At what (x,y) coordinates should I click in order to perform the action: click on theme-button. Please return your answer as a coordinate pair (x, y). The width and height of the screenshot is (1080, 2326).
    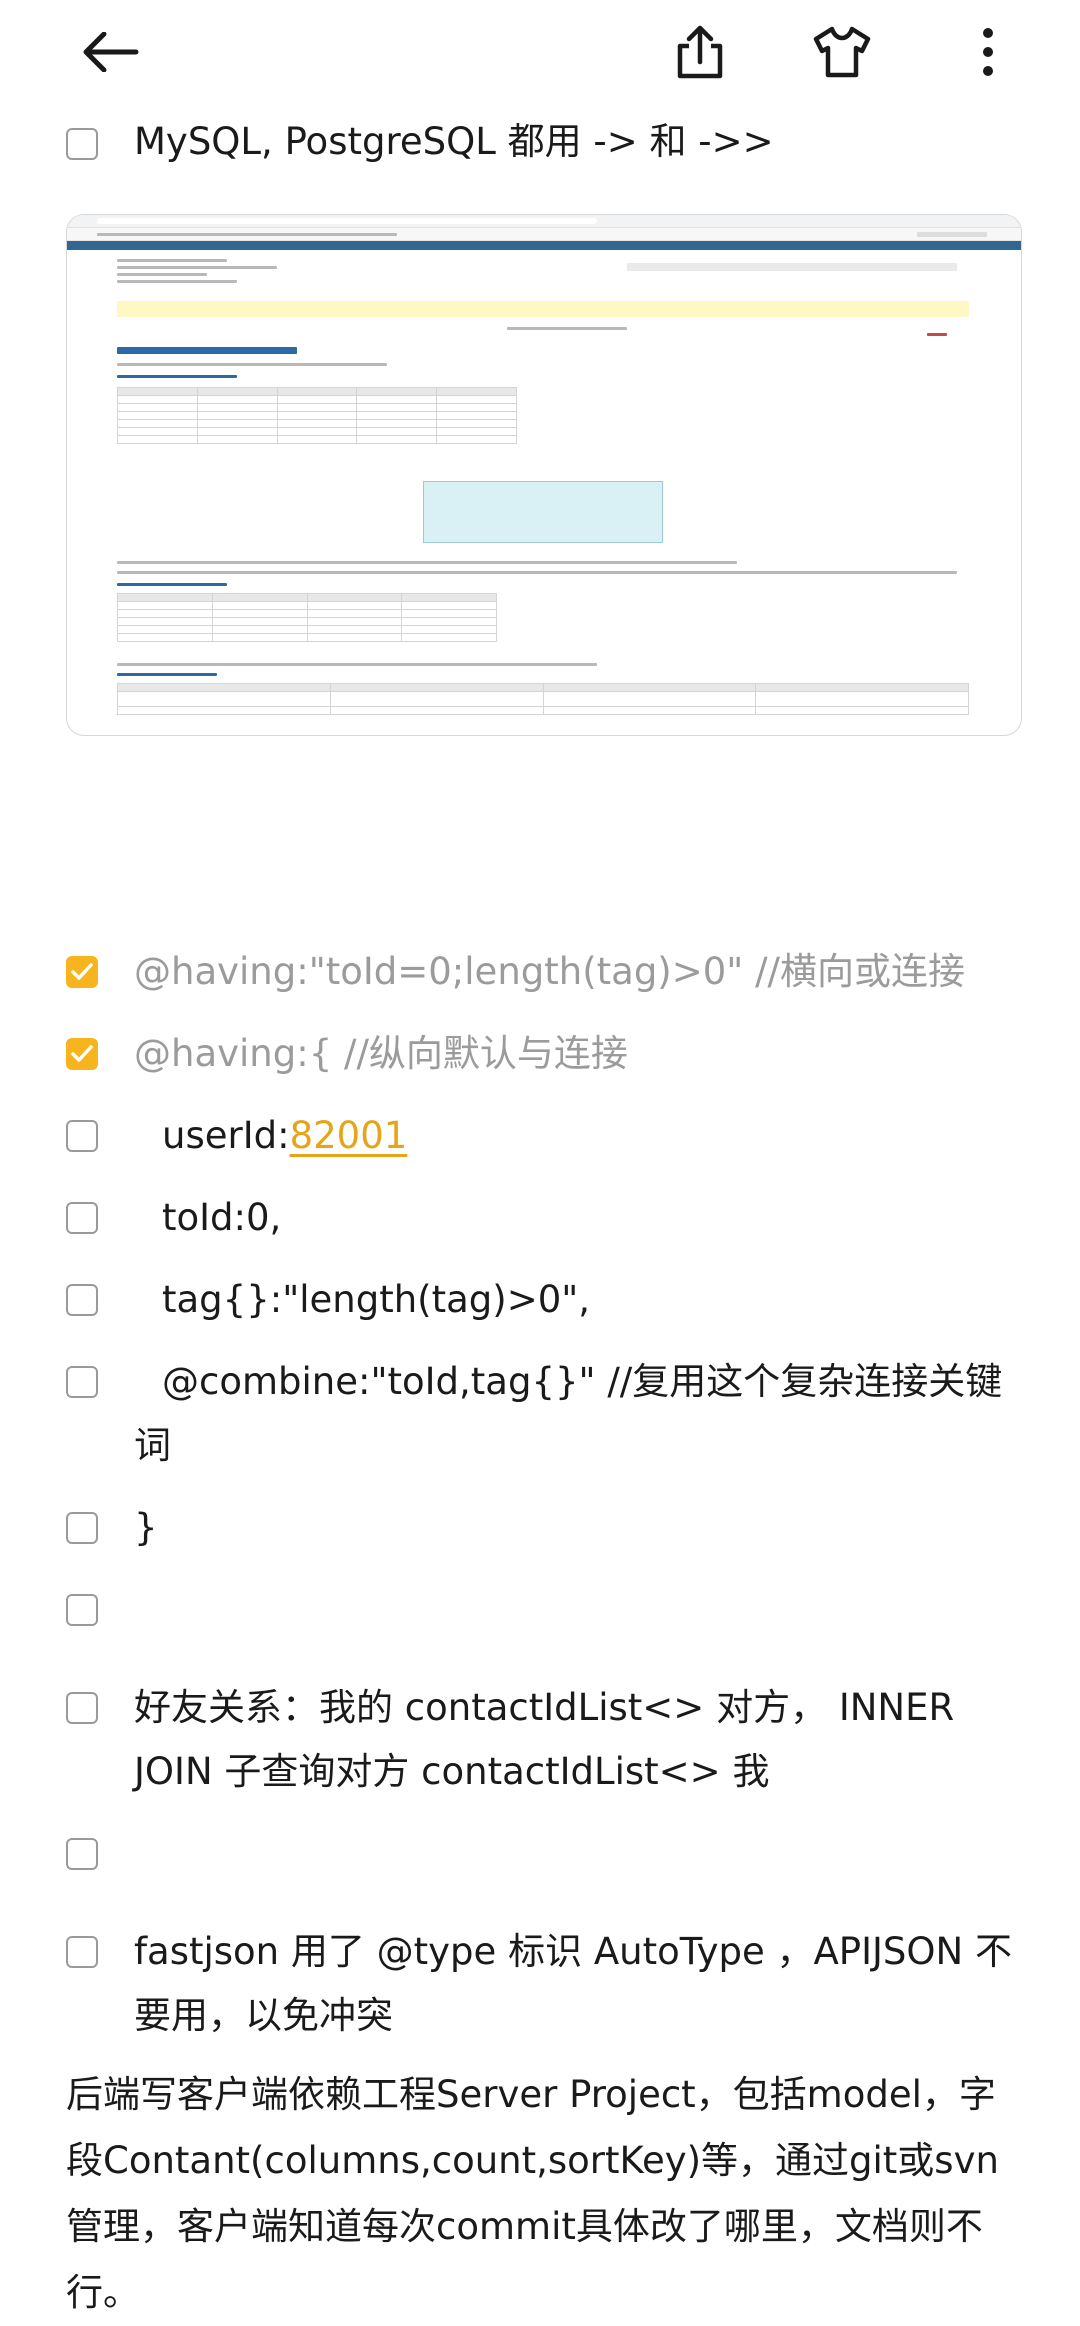
    Looking at the image, I should click on (842, 52).